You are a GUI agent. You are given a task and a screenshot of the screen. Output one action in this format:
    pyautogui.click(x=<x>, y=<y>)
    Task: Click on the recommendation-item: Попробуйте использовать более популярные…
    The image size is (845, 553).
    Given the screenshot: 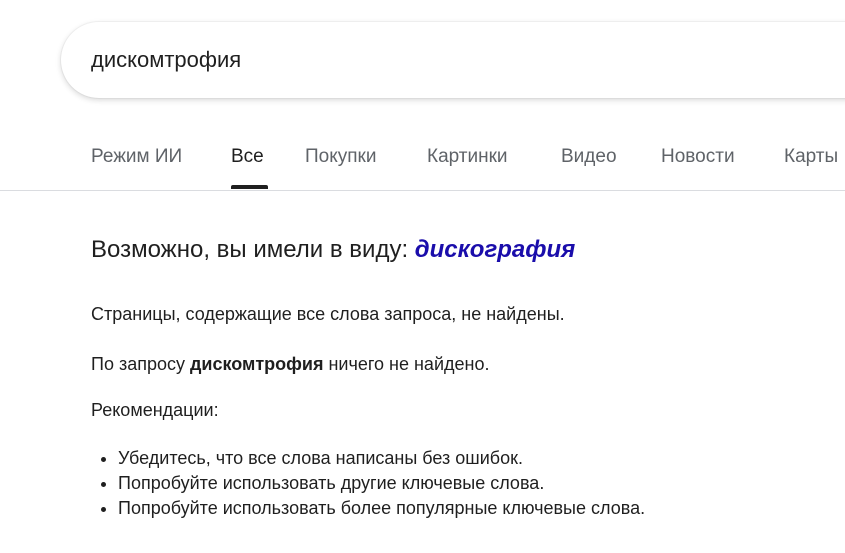 What is the action you would take?
    pyautogui.click(x=381, y=508)
    